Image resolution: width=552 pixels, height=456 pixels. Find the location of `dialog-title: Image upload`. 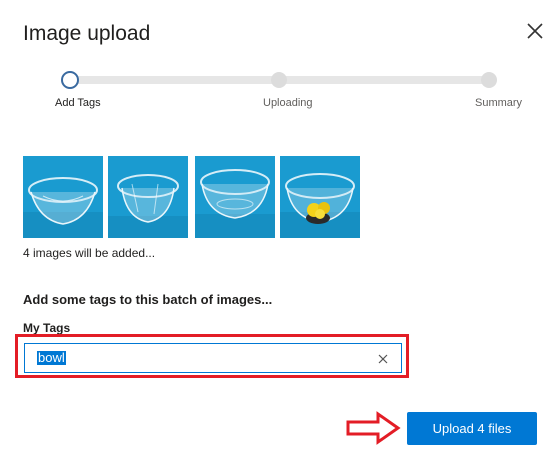

dialog-title: Image upload is located at coordinates (87, 33).